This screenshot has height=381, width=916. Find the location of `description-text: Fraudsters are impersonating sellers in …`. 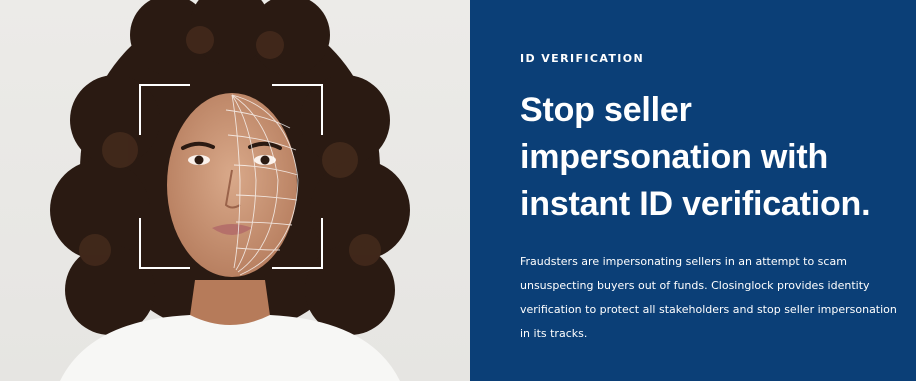

description-text: Fraudsters are impersonating sellers in … is located at coordinates (708, 297).